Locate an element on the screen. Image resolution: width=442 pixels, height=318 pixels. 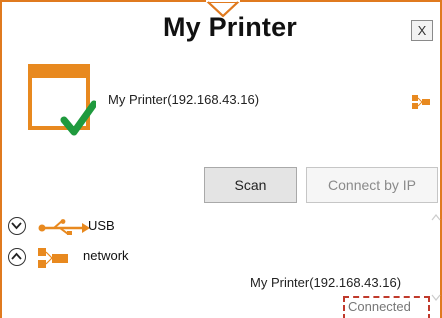
collapse-toggle is located at coordinates (17, 257).